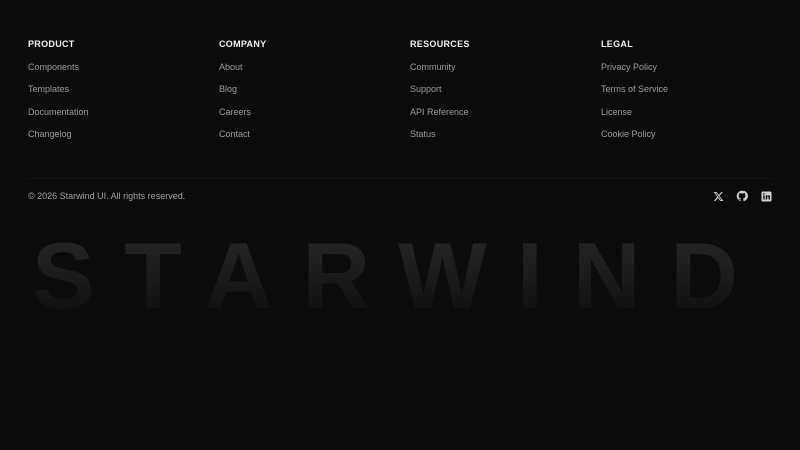 This screenshot has height=450, width=800. Describe the element at coordinates (686, 89) in the screenshot. I see `footer-link-terms-of-service: Terms of Service` at that location.